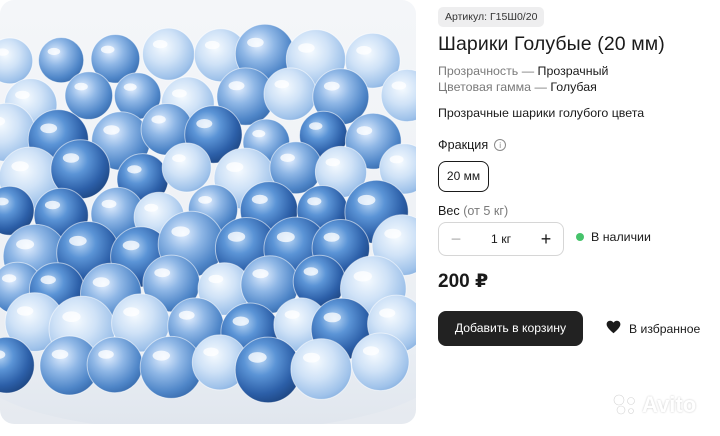 Image resolution: width=720 pixels, height=436 pixels. I want to click on weight-label: Вес (от 5 кг), so click(473, 211).